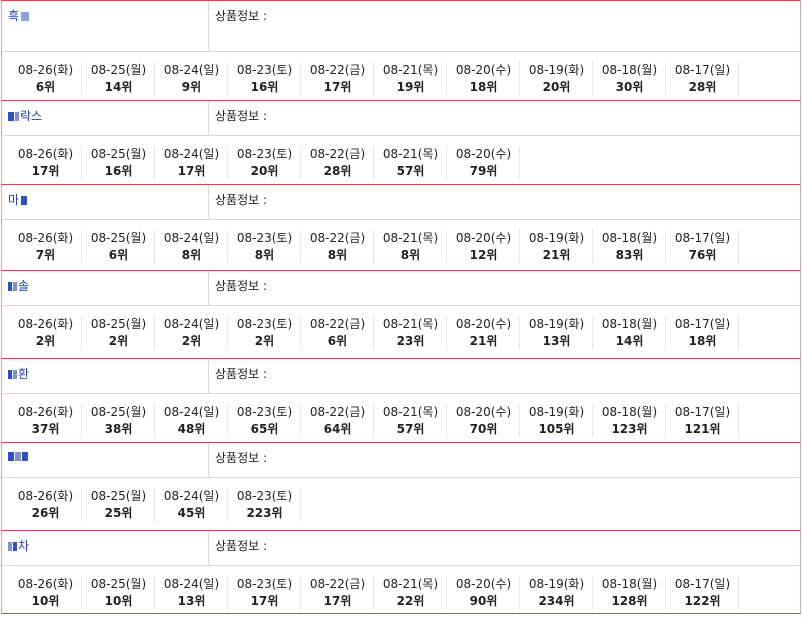  What do you see at coordinates (338, 593) in the screenshot?
I see `rank-cell: 08-22(금) 17위` at bounding box center [338, 593].